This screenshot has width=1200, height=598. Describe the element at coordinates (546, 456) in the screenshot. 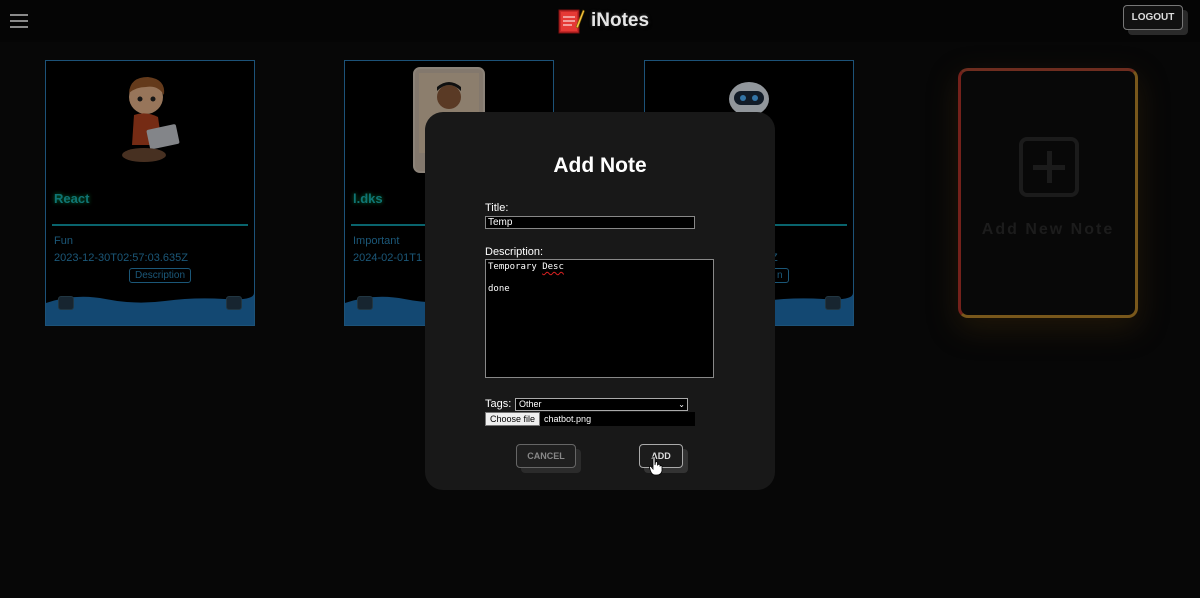

I see `cancel-button: CANCEL` at that location.